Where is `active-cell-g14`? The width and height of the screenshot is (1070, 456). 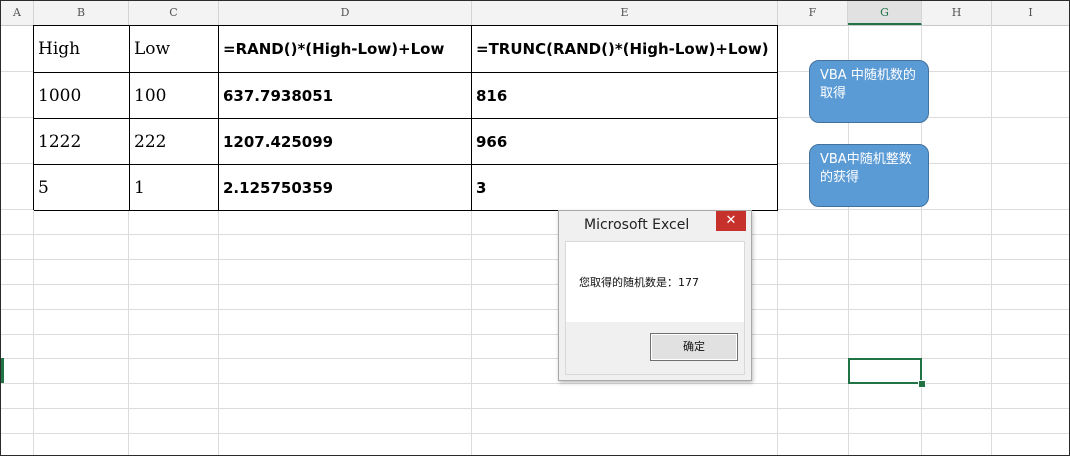
active-cell-g14 is located at coordinates (885, 371).